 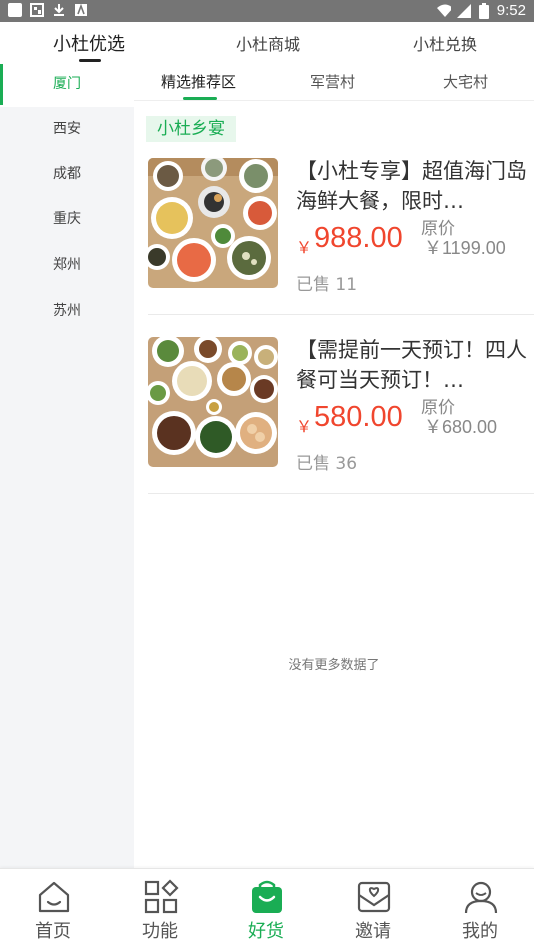 I want to click on font-icon, so click(x=81, y=10).